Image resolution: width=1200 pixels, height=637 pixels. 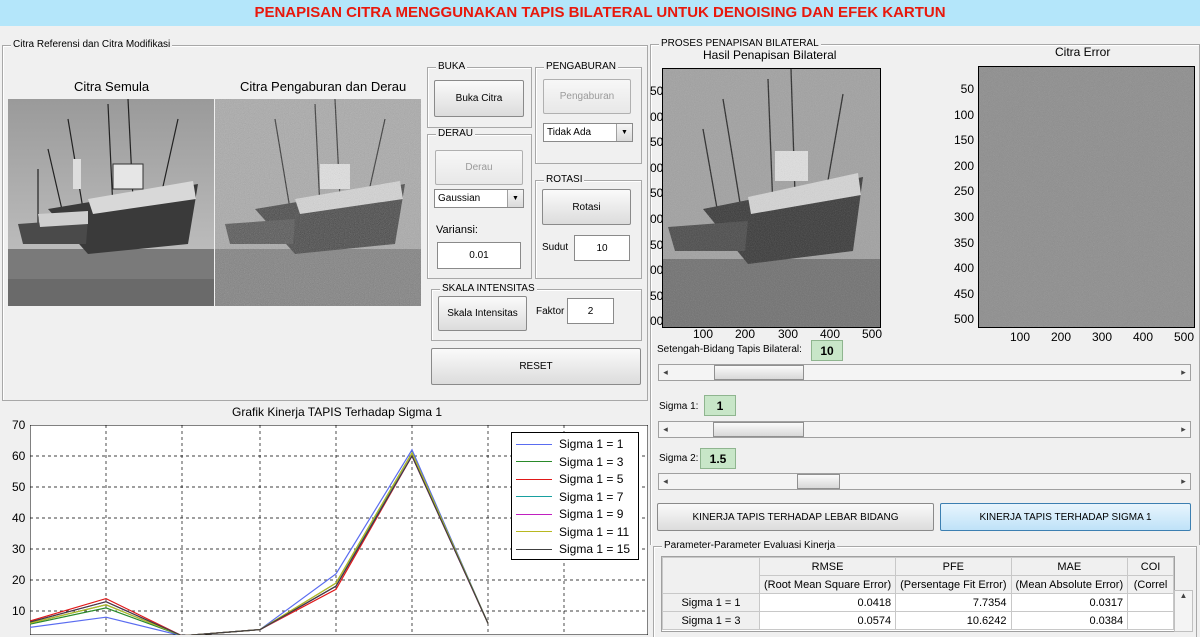 What do you see at coordinates (953, 602) in the screenshot?
I see `cell-pfe: 7.7354` at bounding box center [953, 602].